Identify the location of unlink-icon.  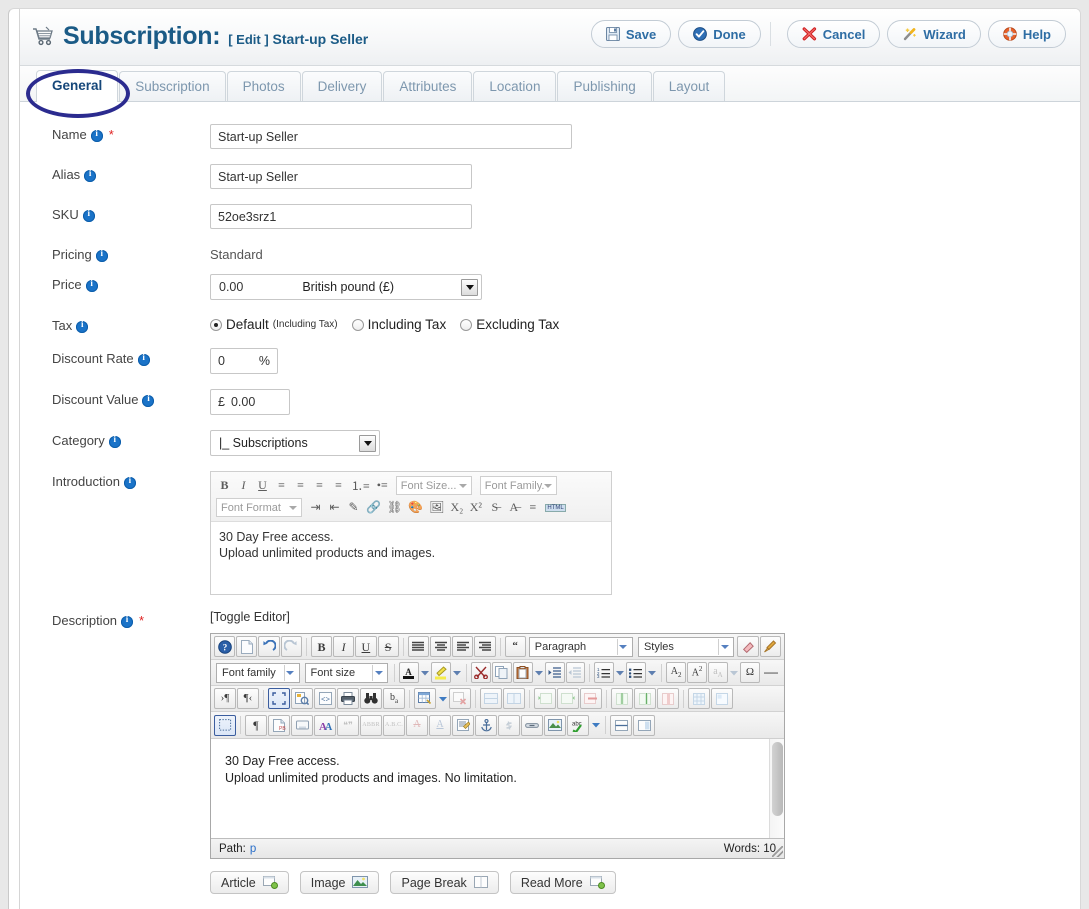
(509, 725).